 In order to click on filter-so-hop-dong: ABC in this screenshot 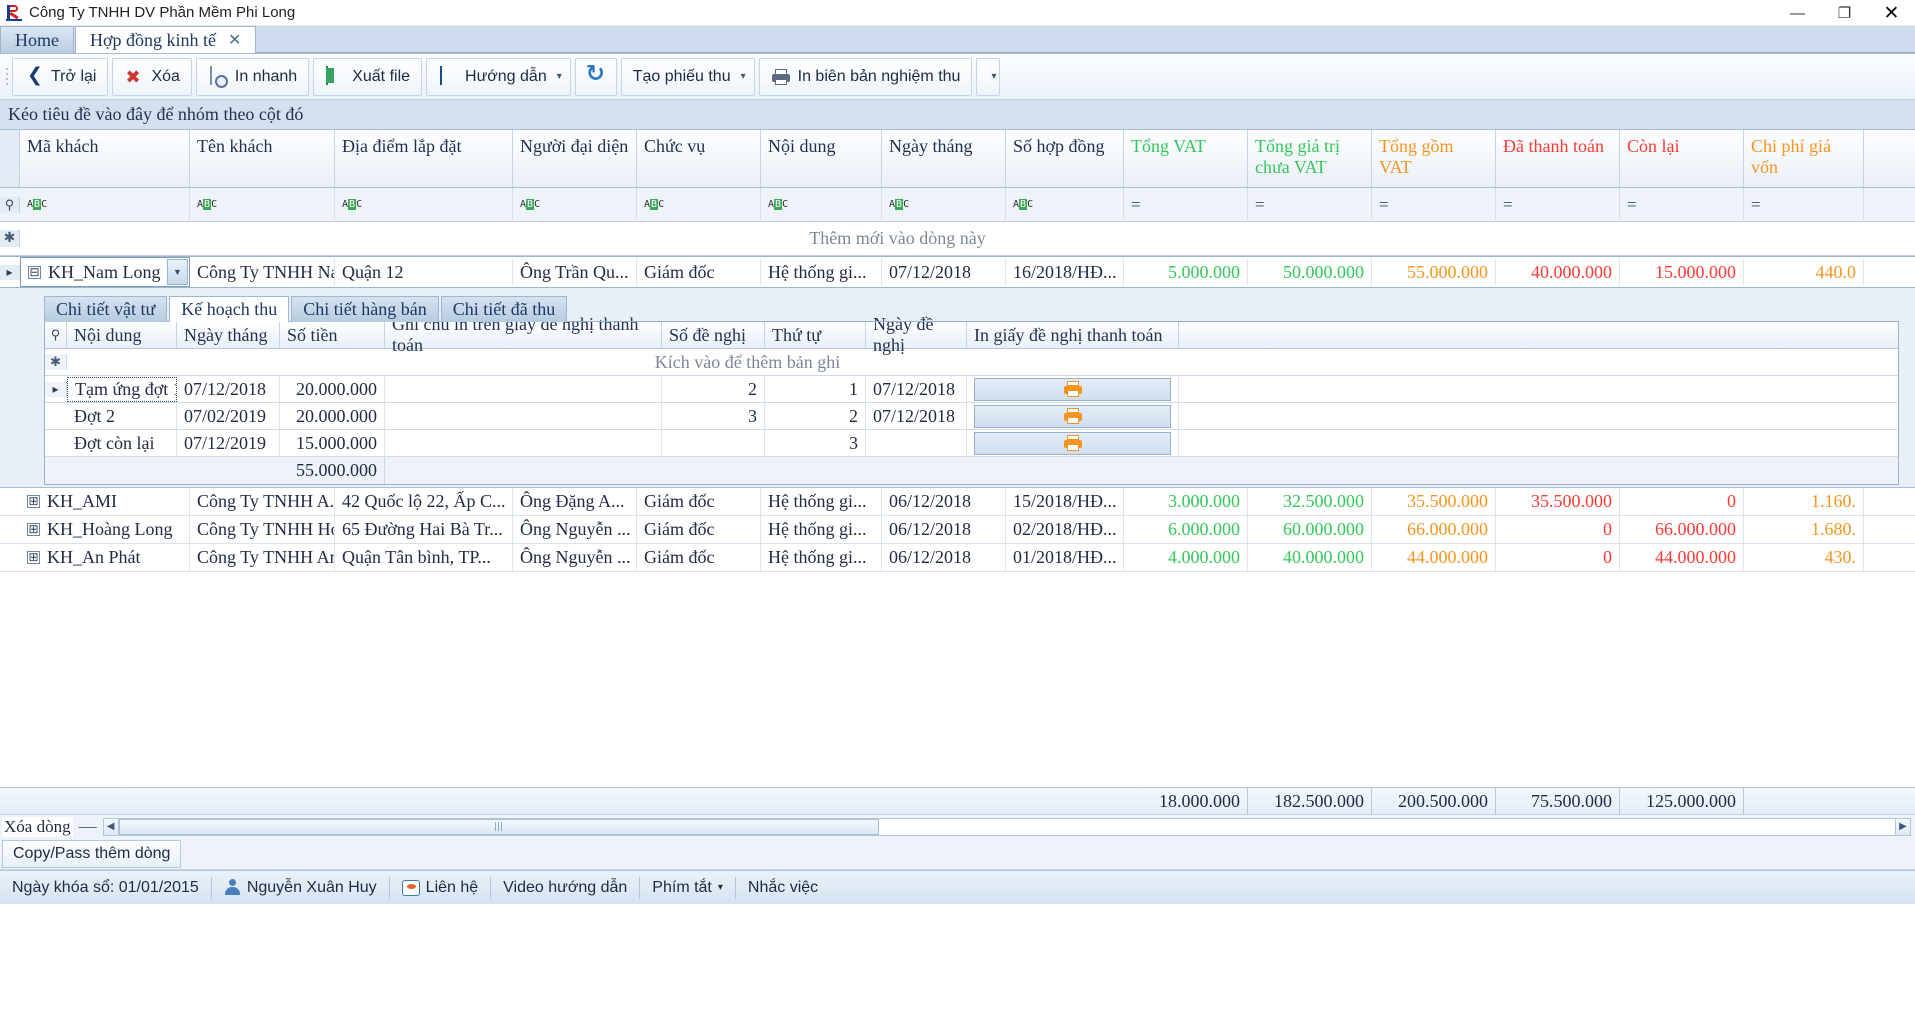, I will do `click(1065, 204)`.